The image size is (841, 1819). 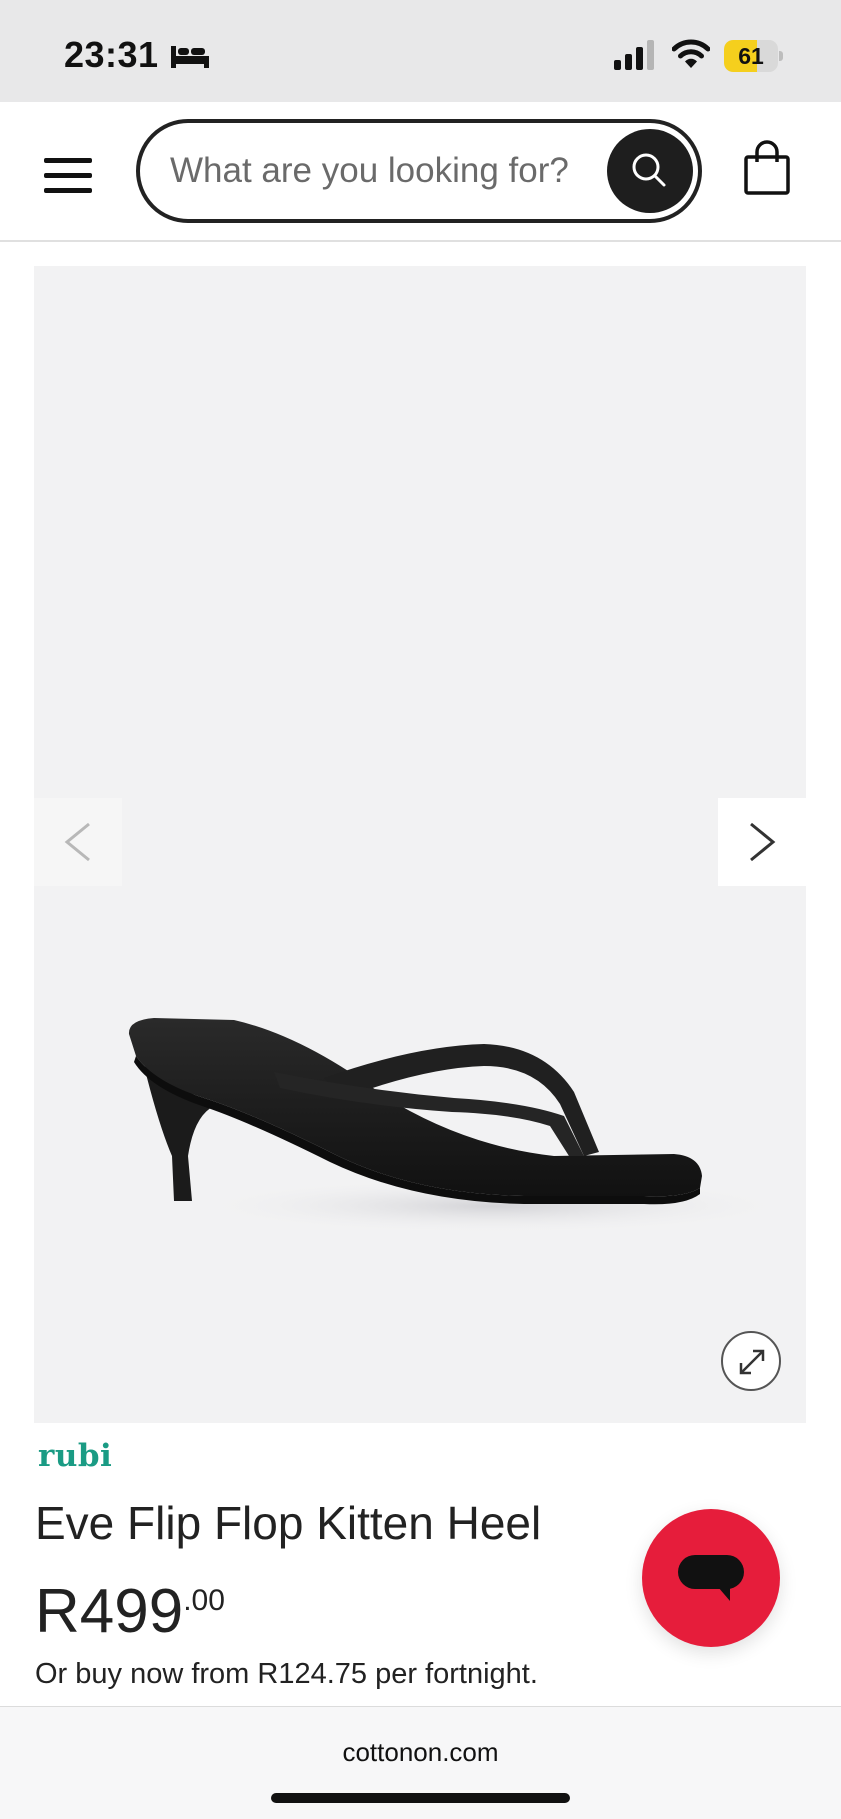 I want to click on gallery-prev-button, so click(x=78, y=842).